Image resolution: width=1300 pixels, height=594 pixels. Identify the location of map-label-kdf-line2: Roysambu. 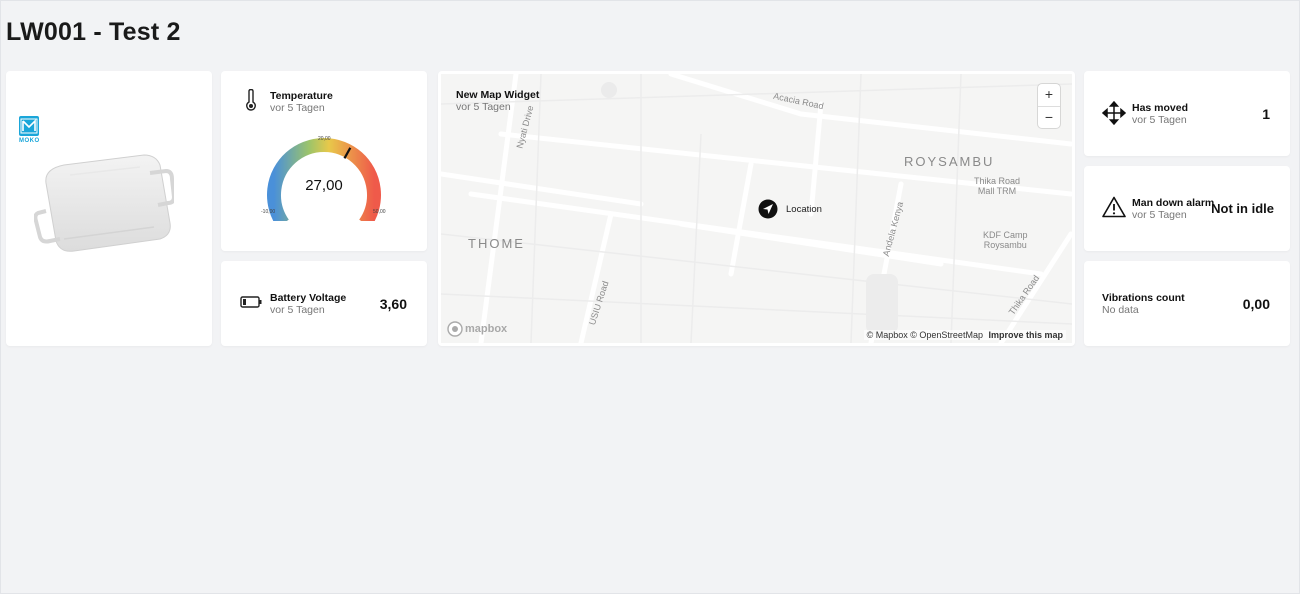
(1005, 245).